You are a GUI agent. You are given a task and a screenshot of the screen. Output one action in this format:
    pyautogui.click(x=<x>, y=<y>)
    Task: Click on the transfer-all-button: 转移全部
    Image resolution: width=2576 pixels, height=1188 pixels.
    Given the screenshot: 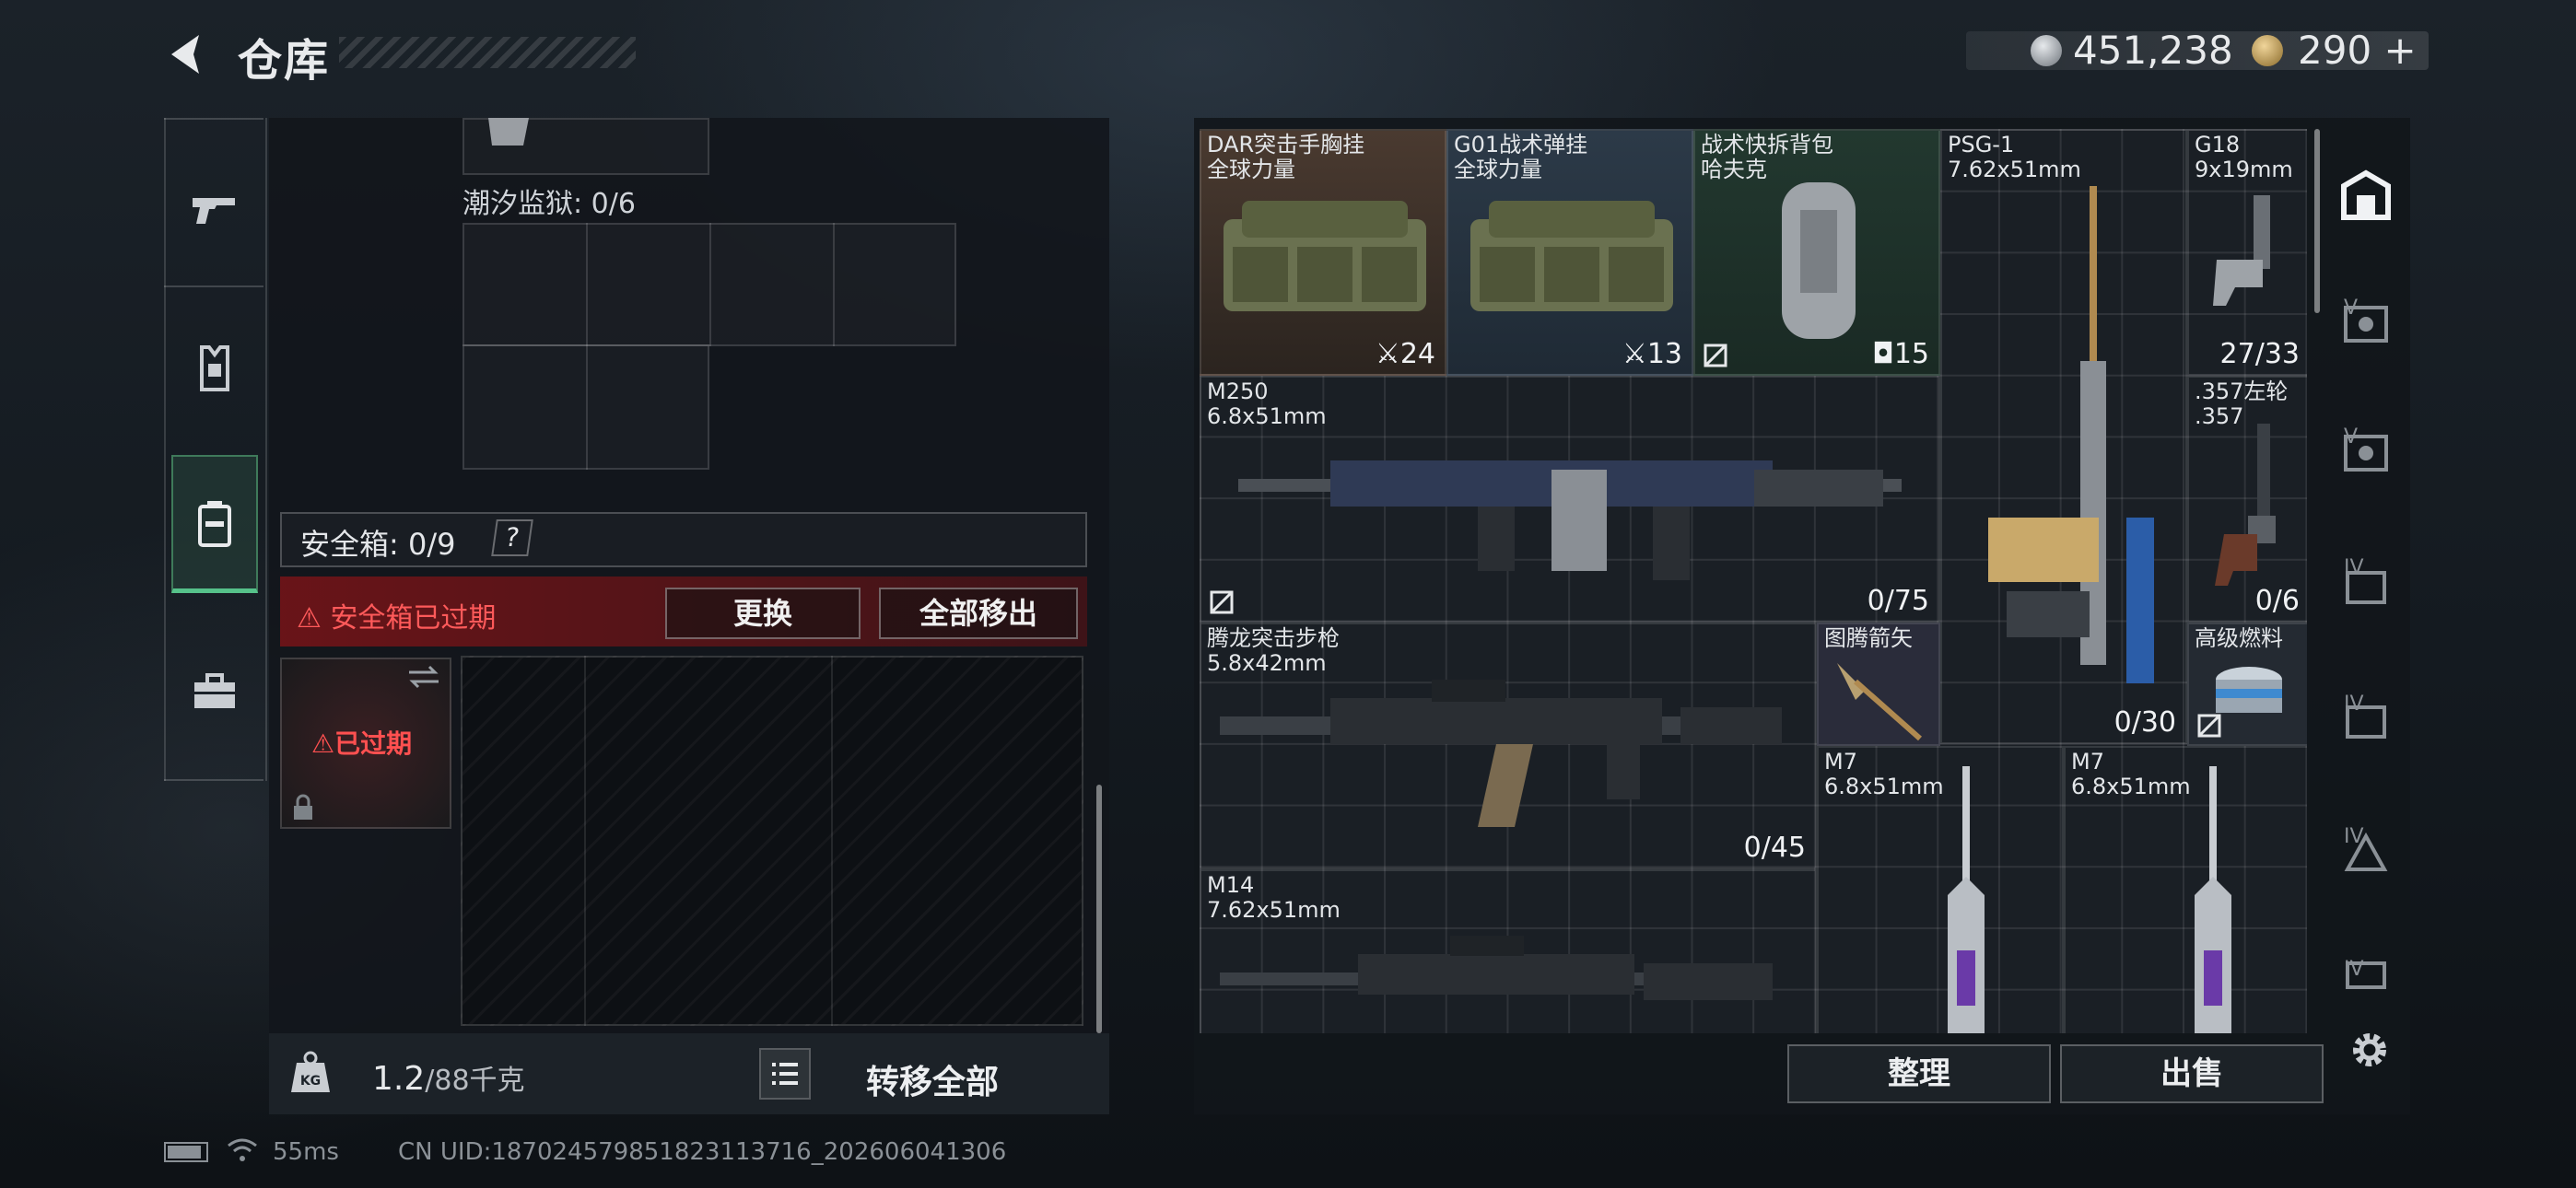 What is the action you would take?
    pyautogui.click(x=932, y=1079)
    